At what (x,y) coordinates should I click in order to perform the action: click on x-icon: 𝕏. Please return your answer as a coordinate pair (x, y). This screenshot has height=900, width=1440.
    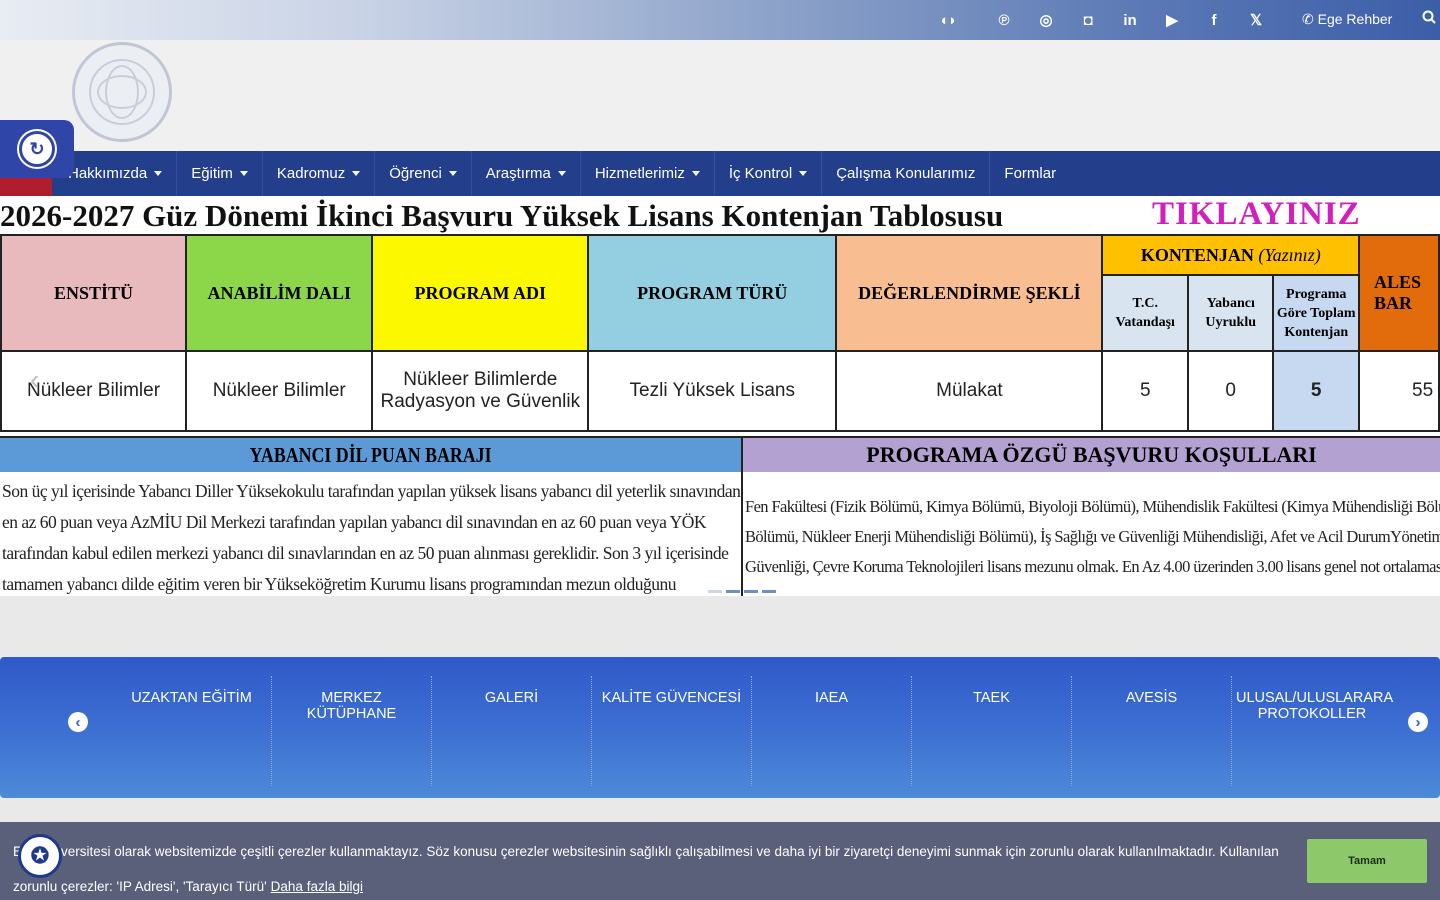
    Looking at the image, I should click on (1256, 20).